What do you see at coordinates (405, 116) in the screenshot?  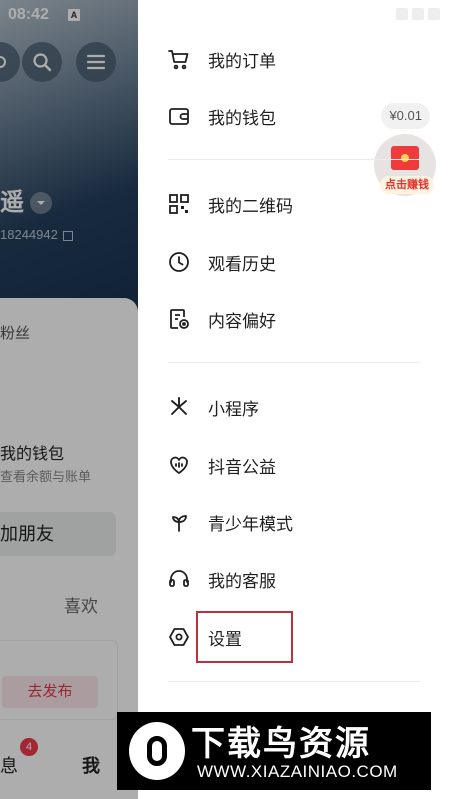 I see `wallet-balance-chip: ¥0.01` at bounding box center [405, 116].